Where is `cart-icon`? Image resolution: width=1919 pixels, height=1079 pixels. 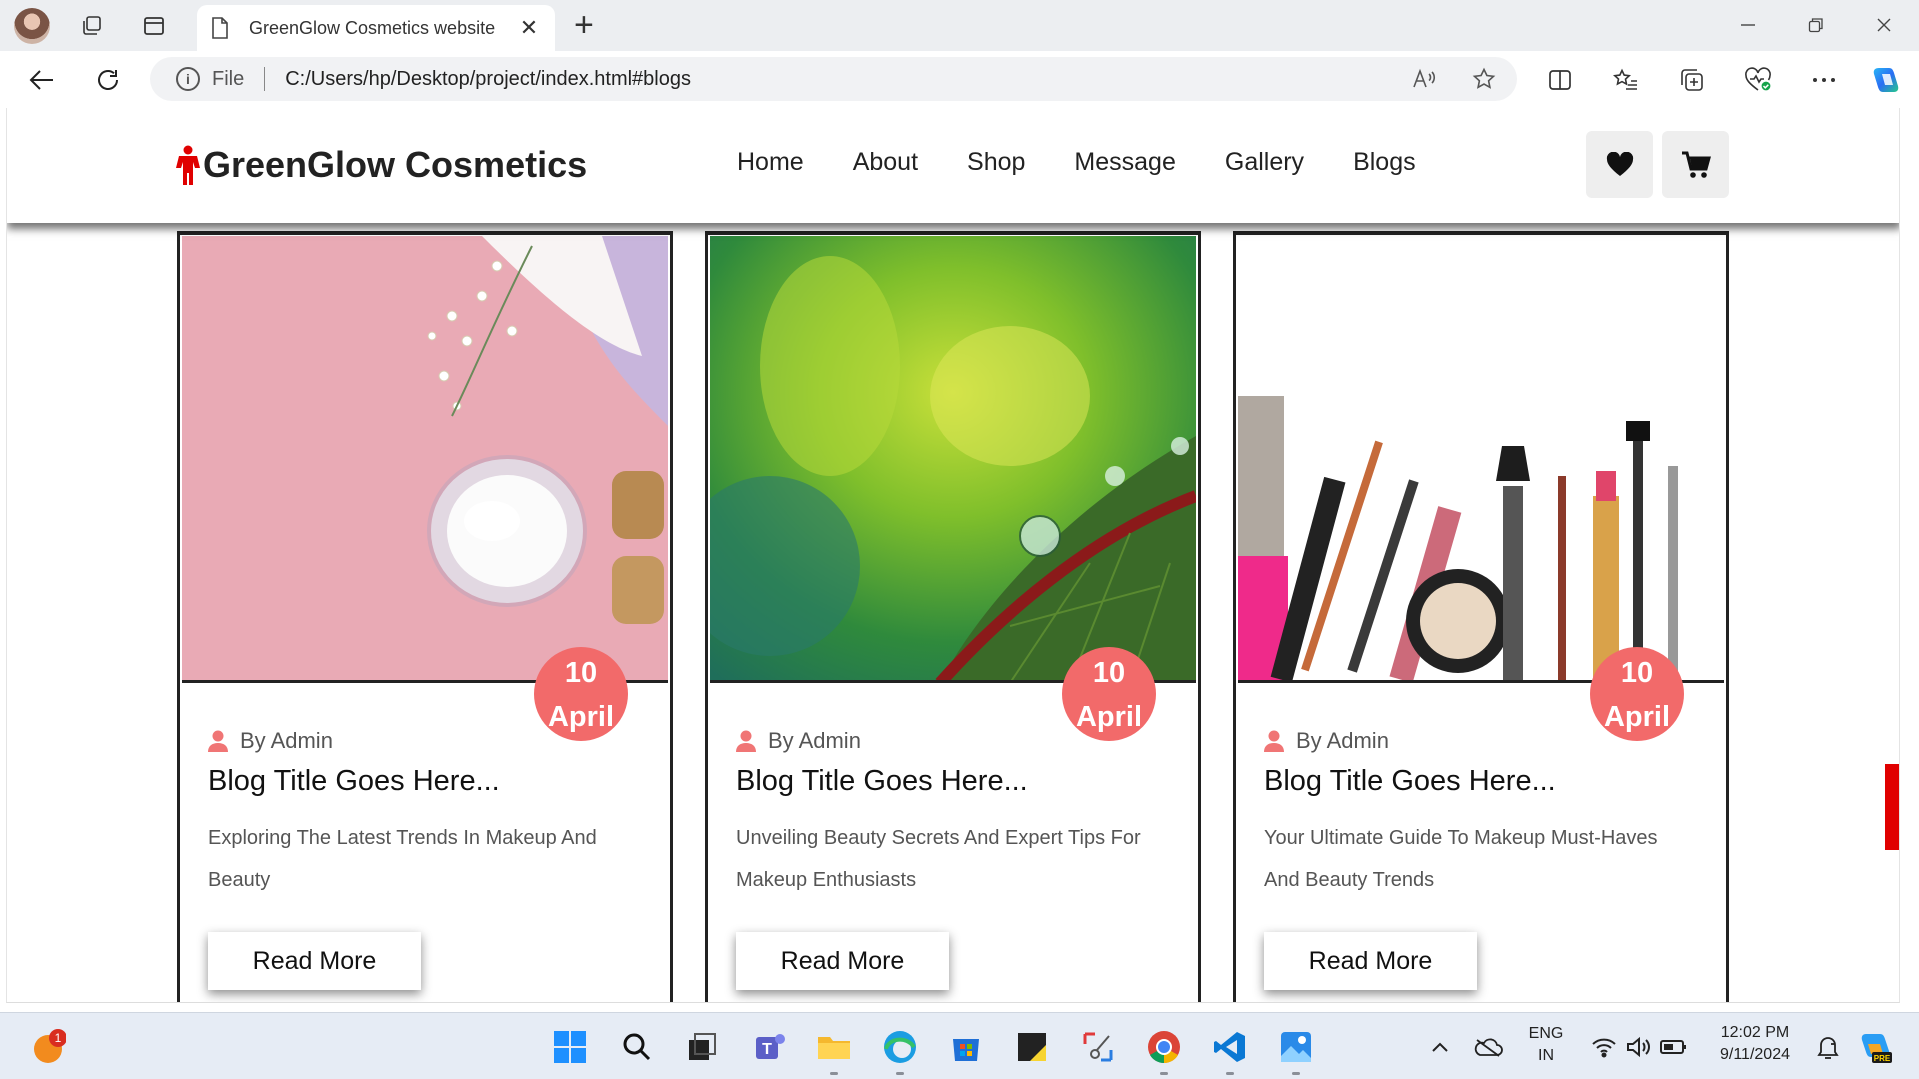 cart-icon is located at coordinates (1696, 164).